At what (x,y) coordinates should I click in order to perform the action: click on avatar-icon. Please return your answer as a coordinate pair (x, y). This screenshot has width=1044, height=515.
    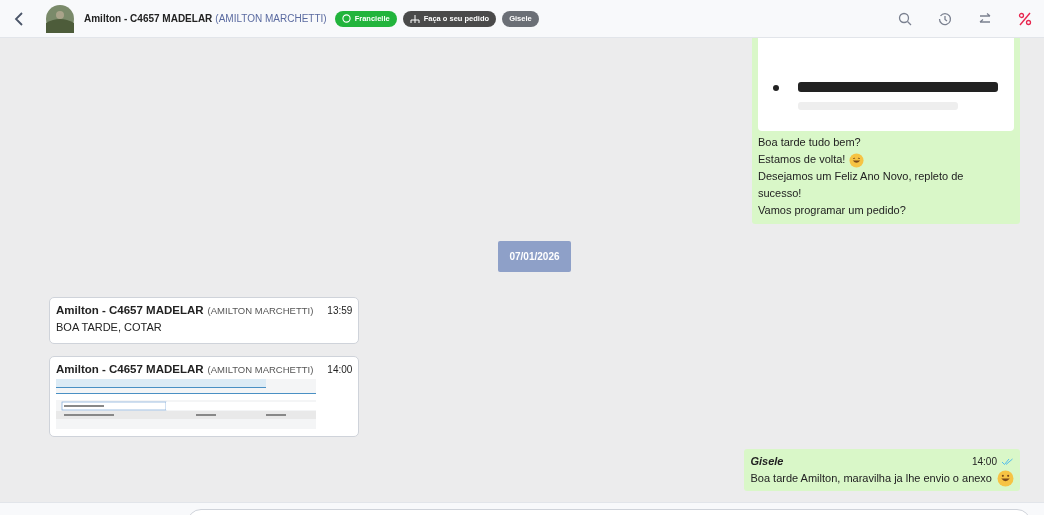
    Looking at the image, I should click on (60, 18).